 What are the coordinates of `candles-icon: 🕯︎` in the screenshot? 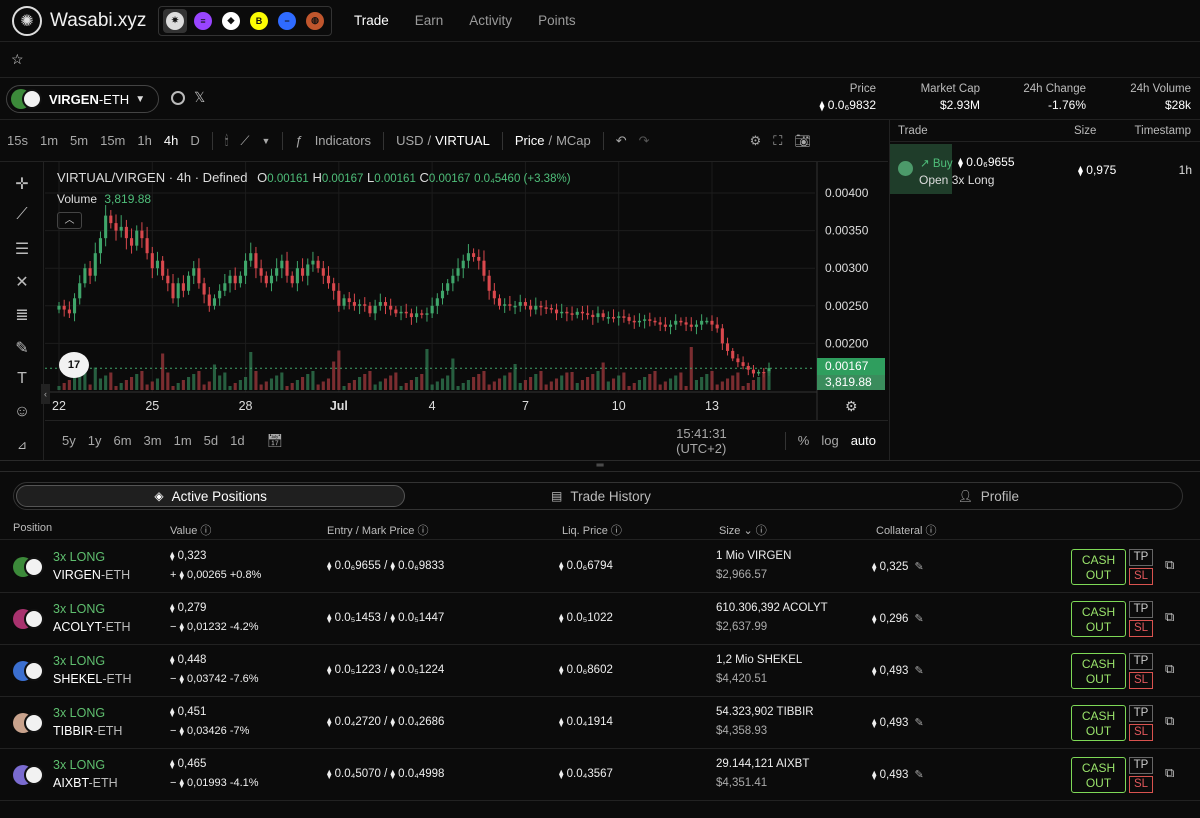 It's located at (227, 141).